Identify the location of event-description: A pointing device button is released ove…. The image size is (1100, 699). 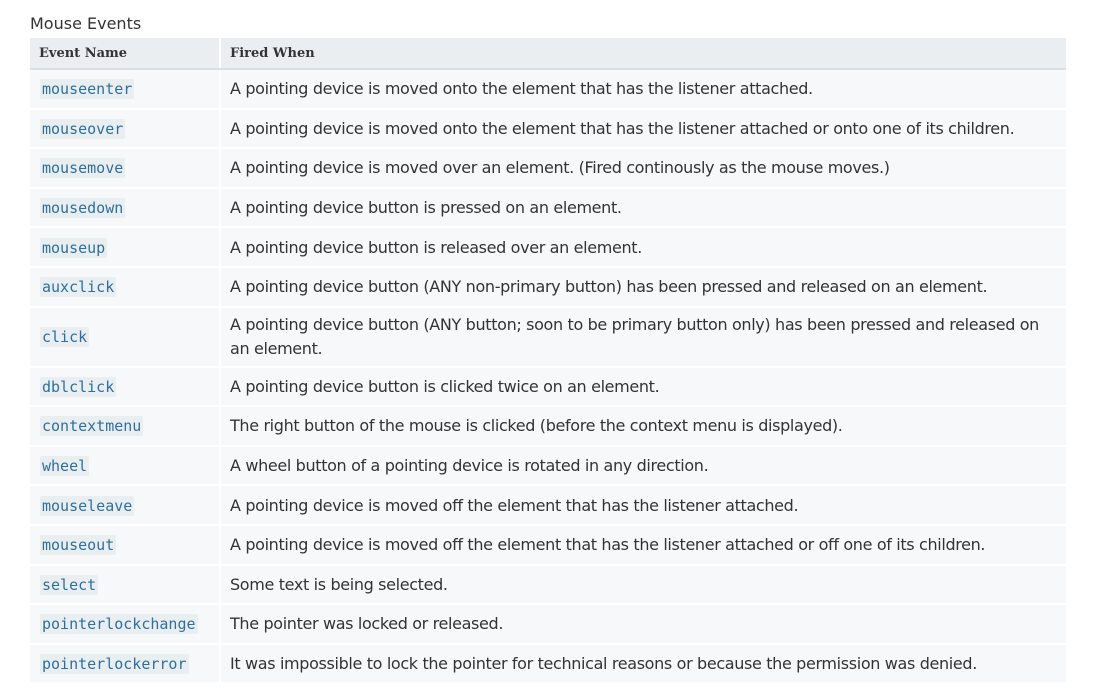
(436, 247).